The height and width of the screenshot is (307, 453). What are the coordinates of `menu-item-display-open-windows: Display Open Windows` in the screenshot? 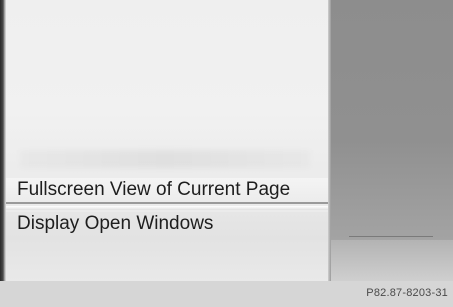 It's located at (168, 226).